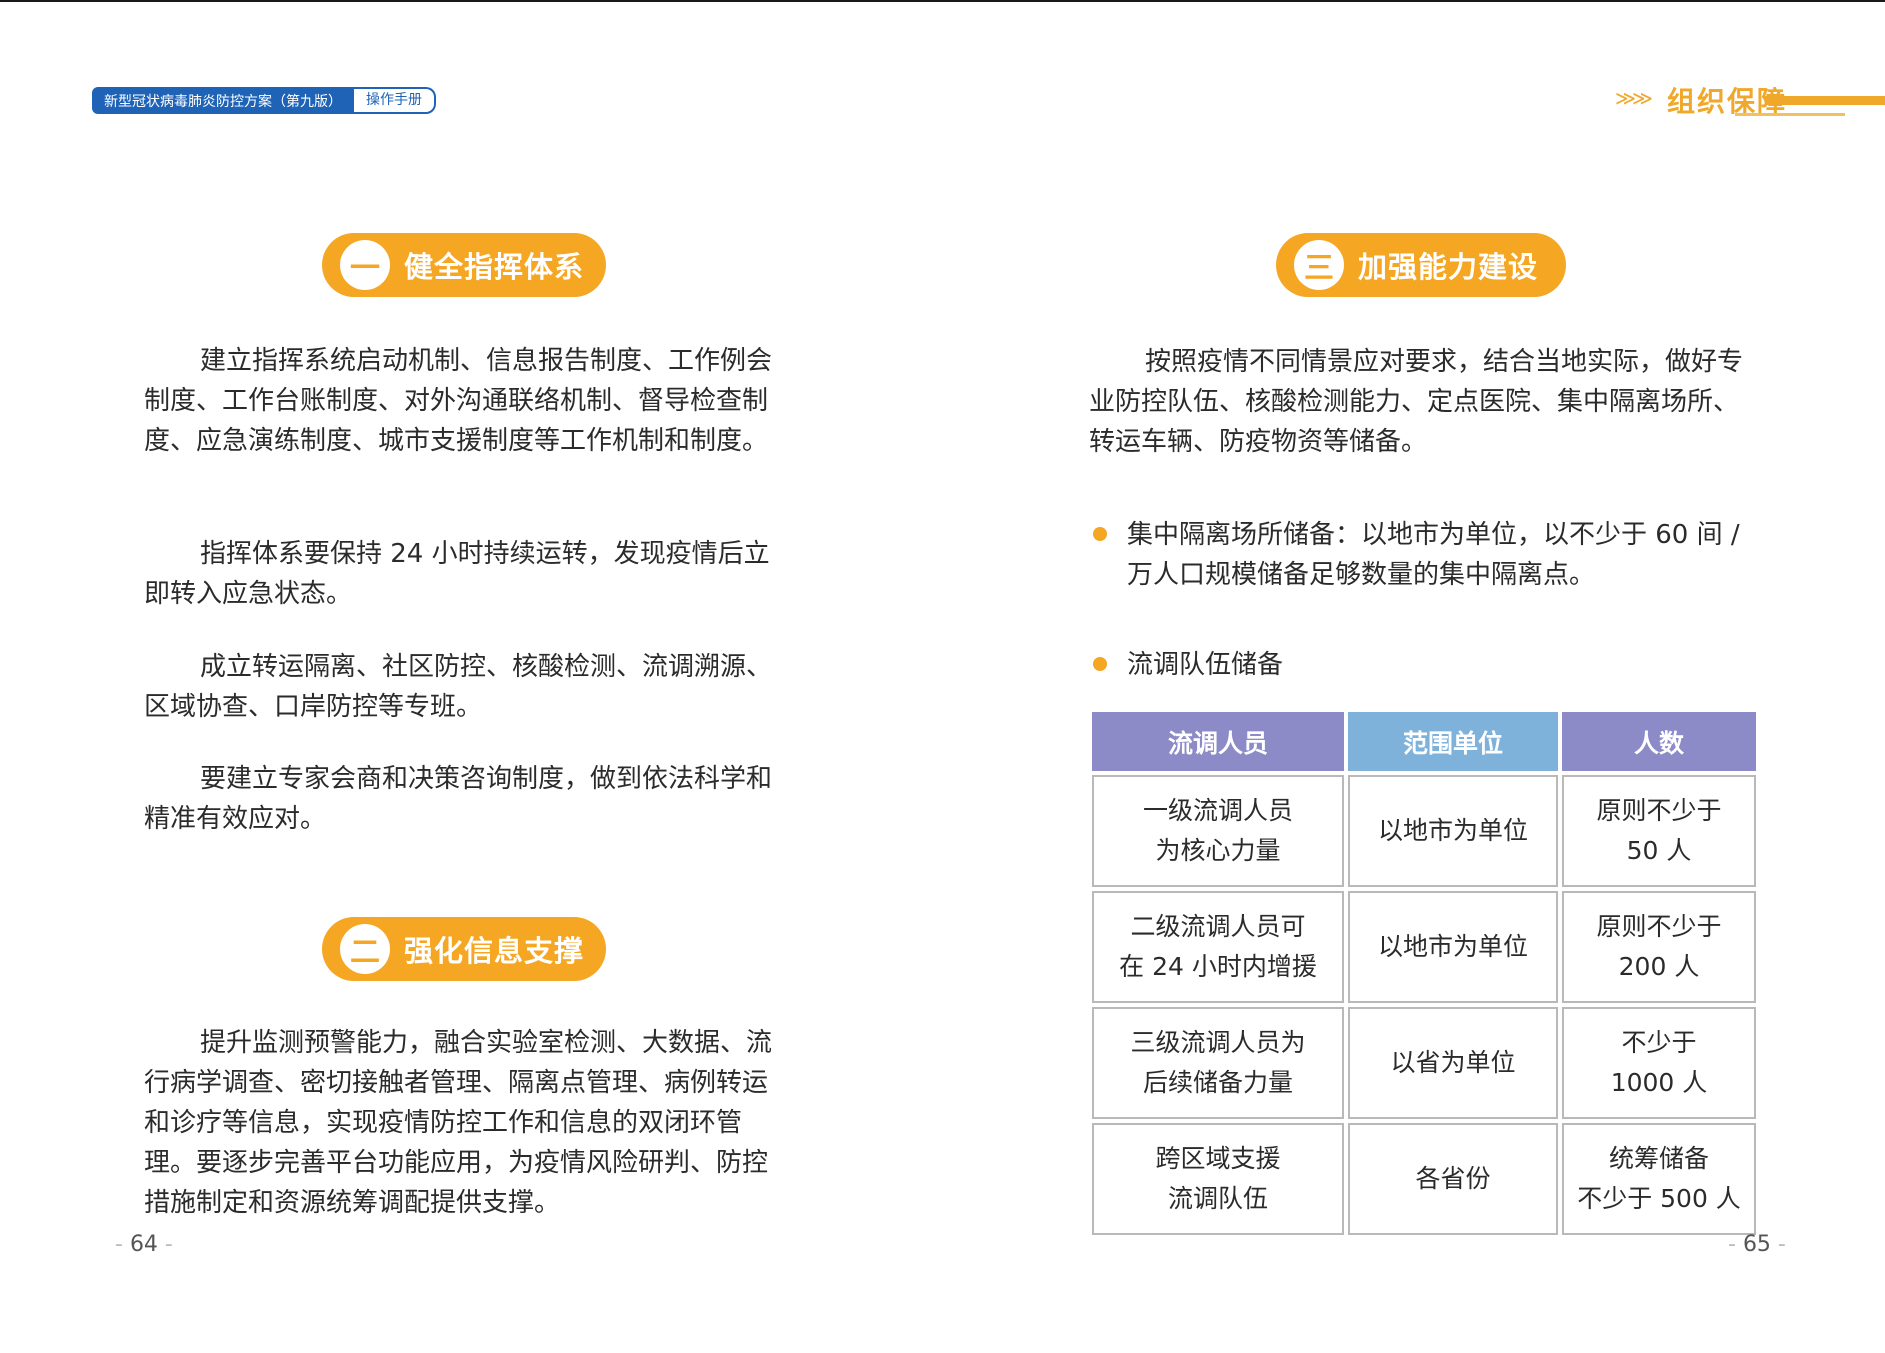 This screenshot has height=1353, width=1885. I want to click on header-book-title: 新型冠状病毒肺炎防控方案（第九版） 操作手册, so click(264, 100).